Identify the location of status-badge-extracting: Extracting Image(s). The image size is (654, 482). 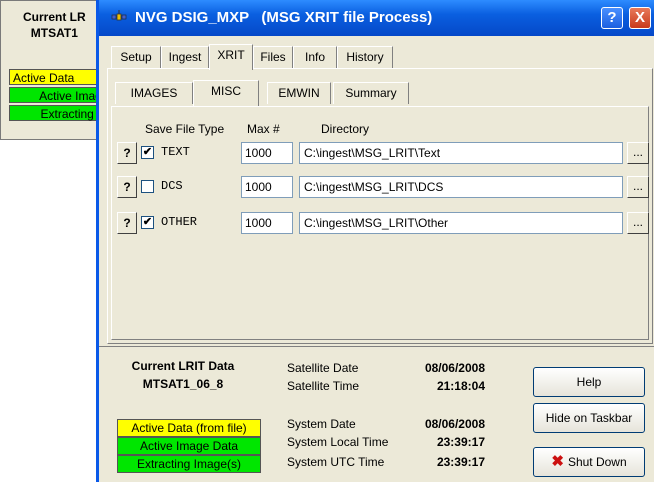
(189, 464).